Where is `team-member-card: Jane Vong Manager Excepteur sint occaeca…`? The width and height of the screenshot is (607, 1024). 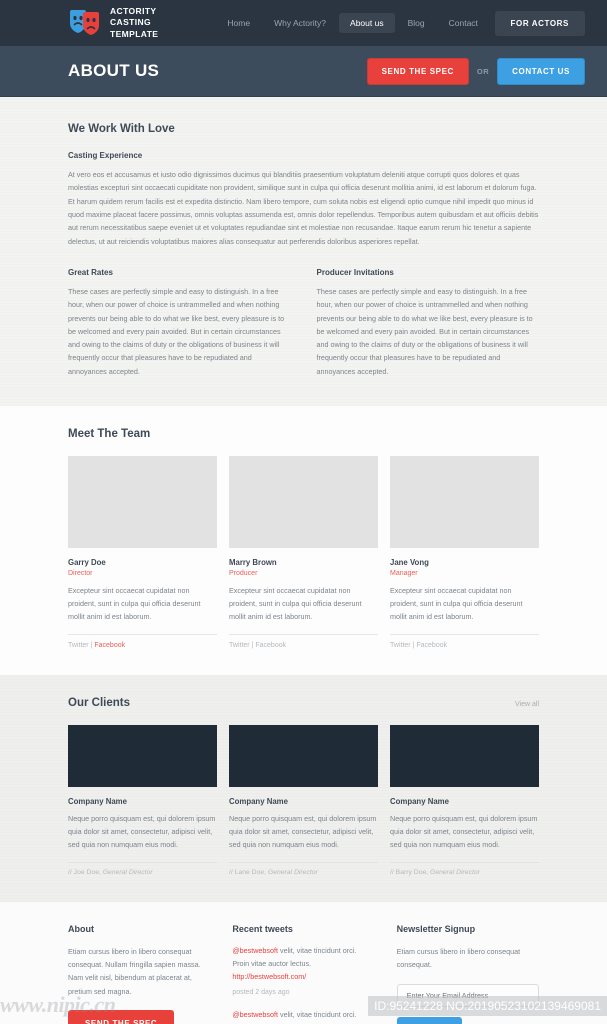
team-member-card: Jane Vong Manager Excepteur sint occaeca… is located at coordinates (464, 552).